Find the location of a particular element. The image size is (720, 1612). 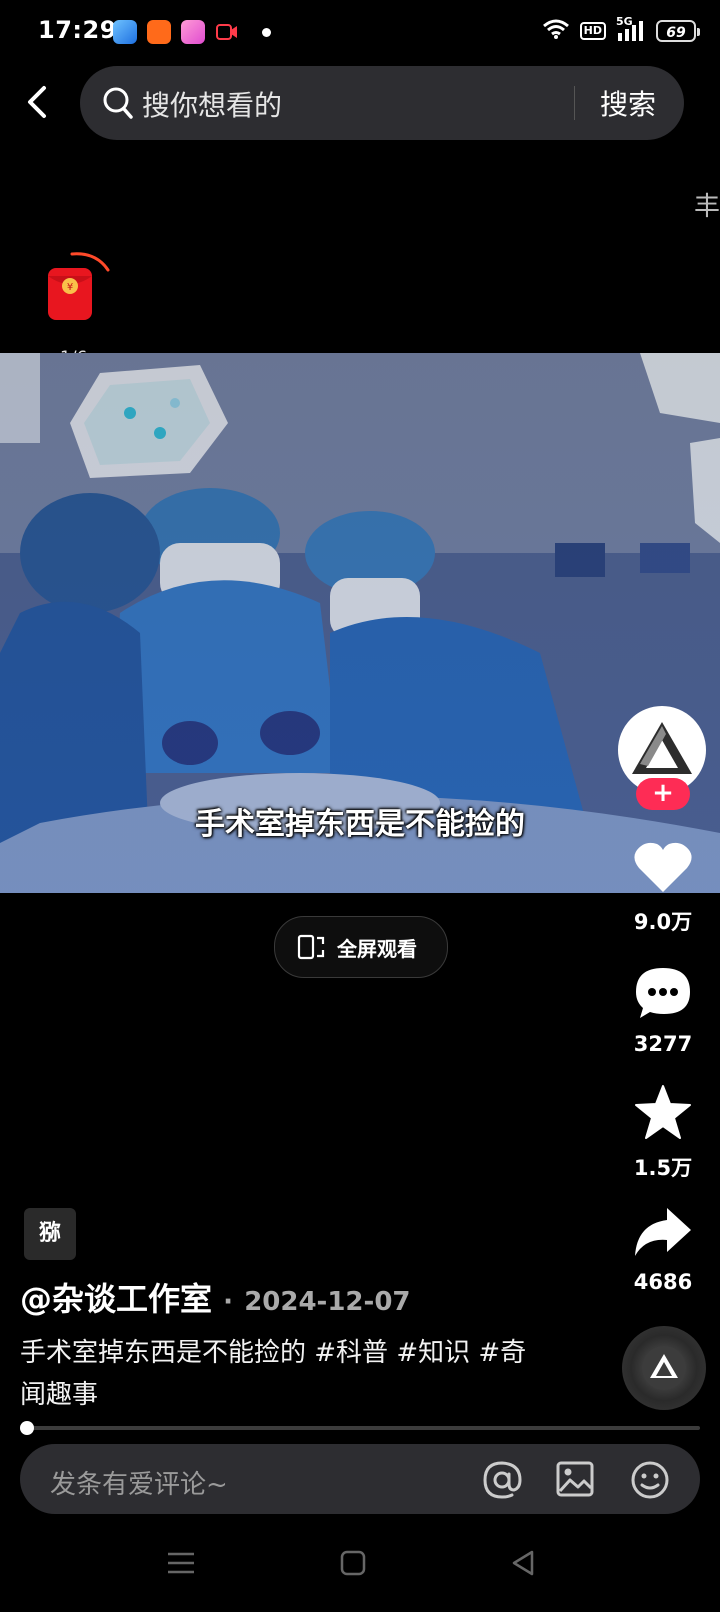

status-indicators: HD 5G is located at coordinates (595, 29).